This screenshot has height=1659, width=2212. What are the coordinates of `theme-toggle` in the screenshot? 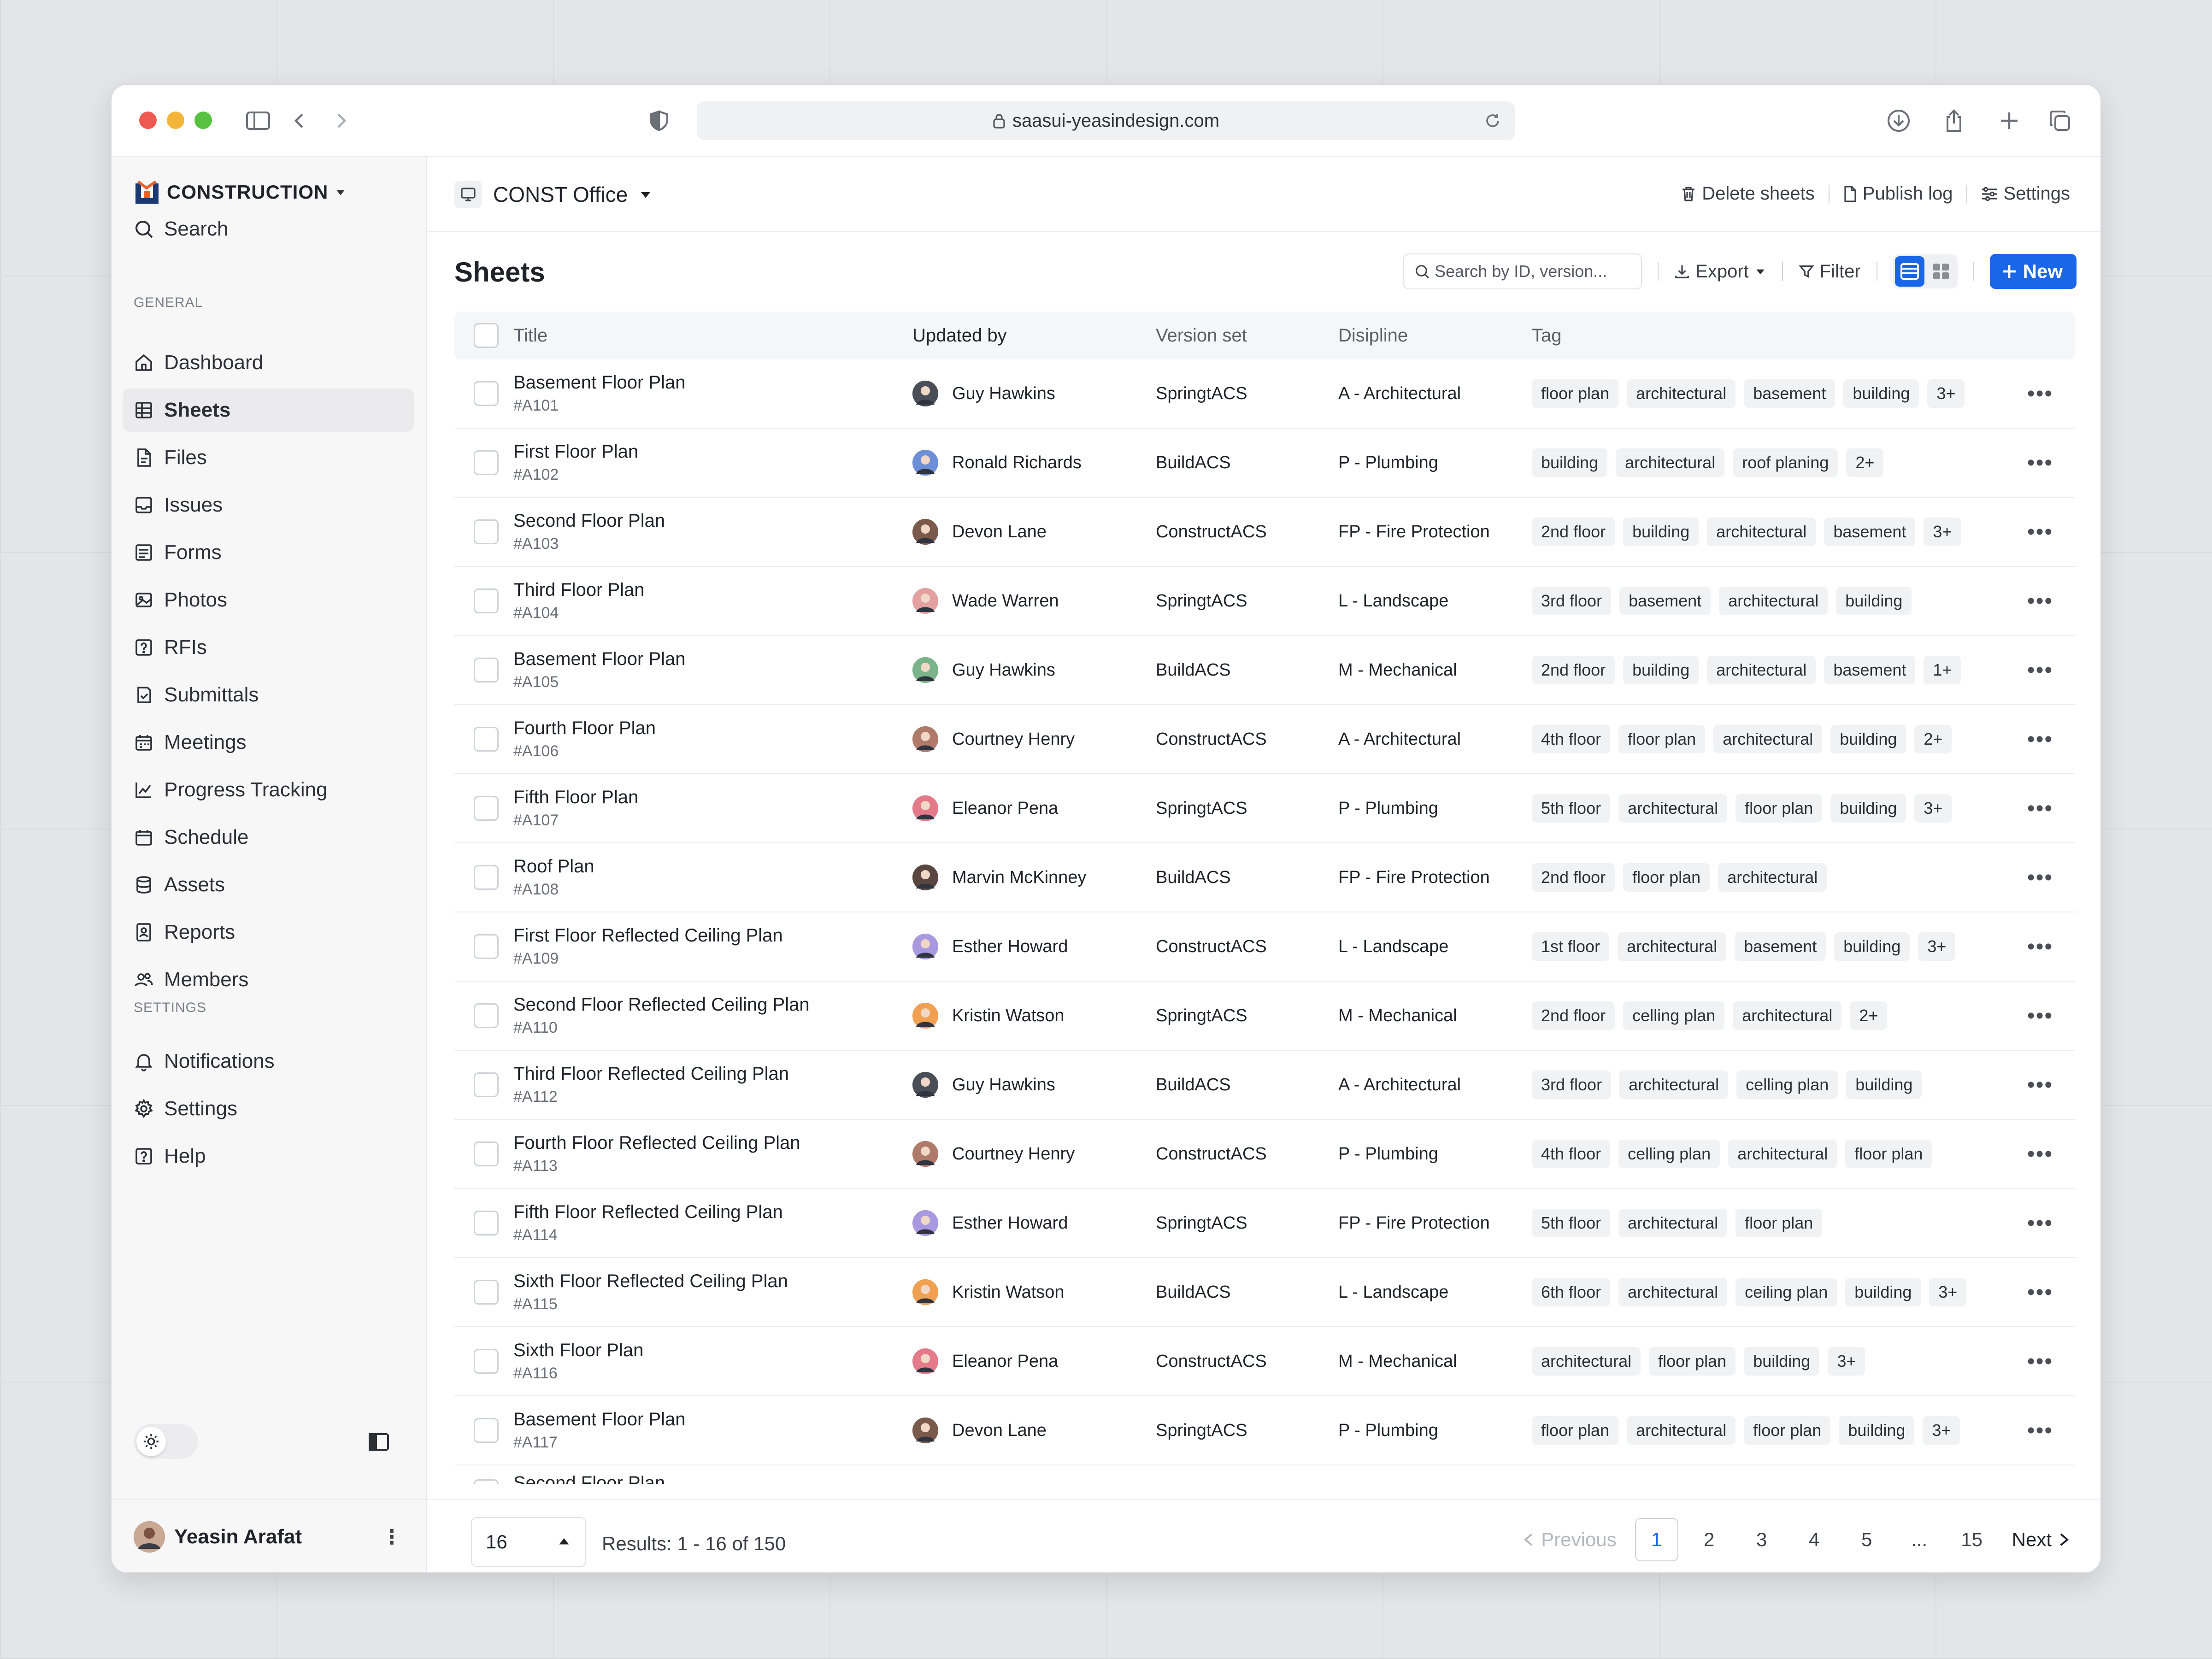 It's located at (166, 1441).